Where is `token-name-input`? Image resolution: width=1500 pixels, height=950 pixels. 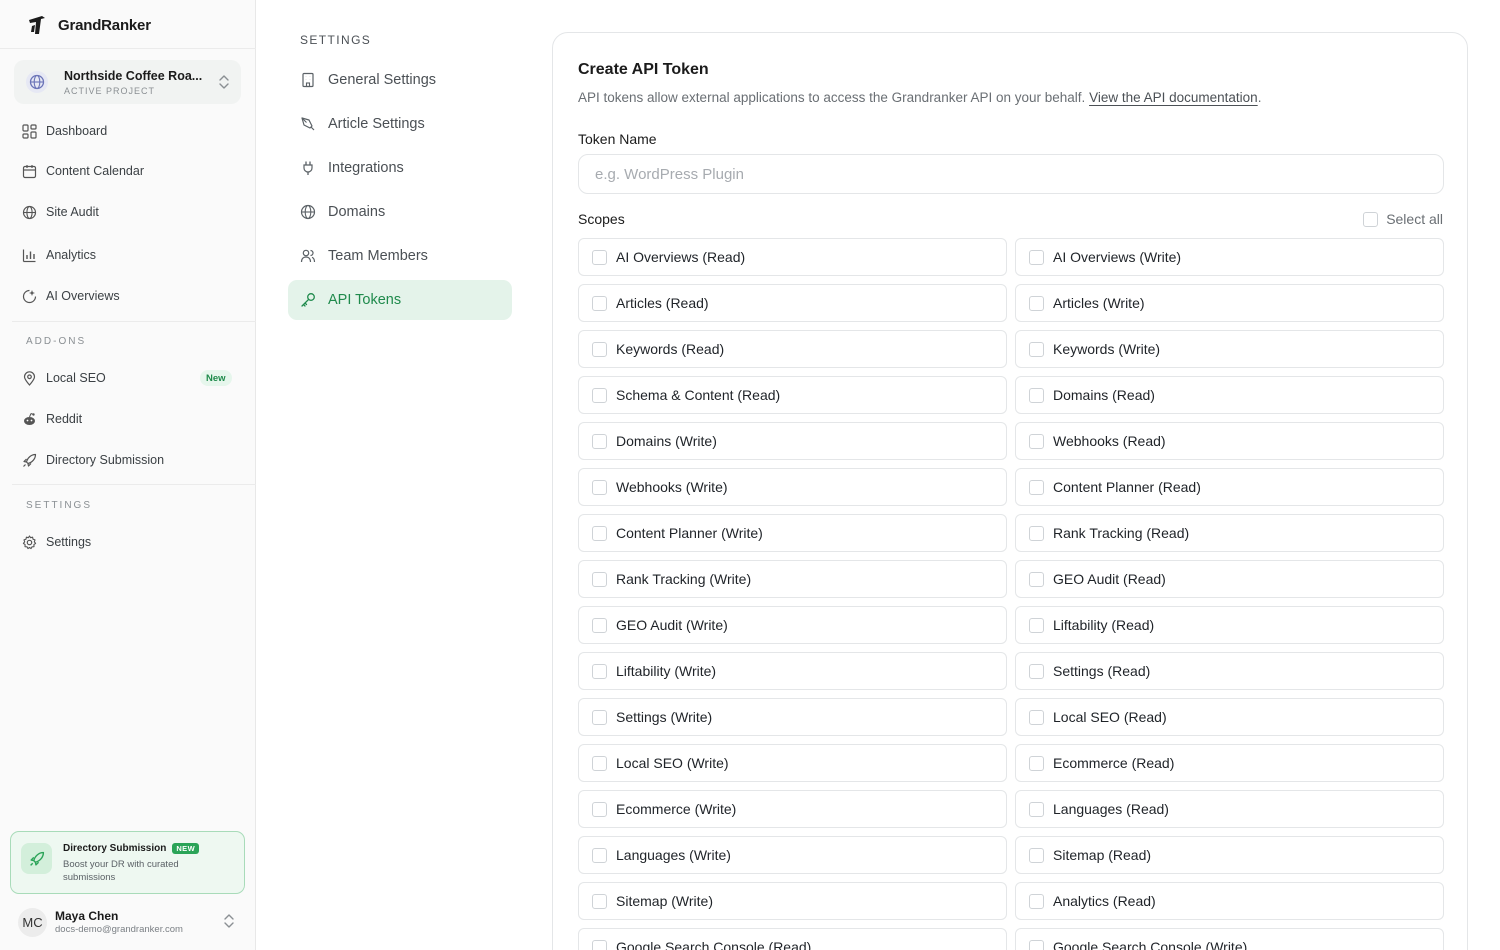 token-name-input is located at coordinates (1011, 174).